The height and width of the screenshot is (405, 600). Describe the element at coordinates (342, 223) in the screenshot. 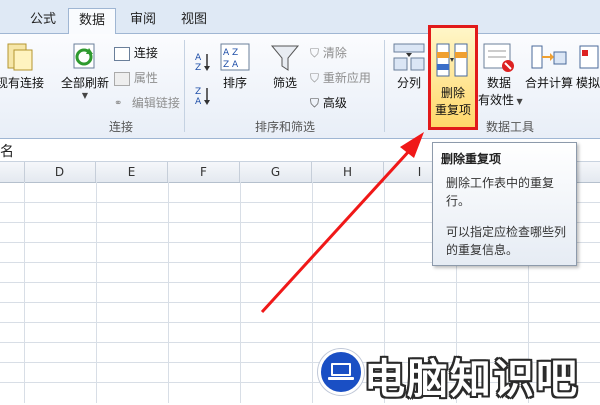

I see `red-arrow-annotation` at that location.